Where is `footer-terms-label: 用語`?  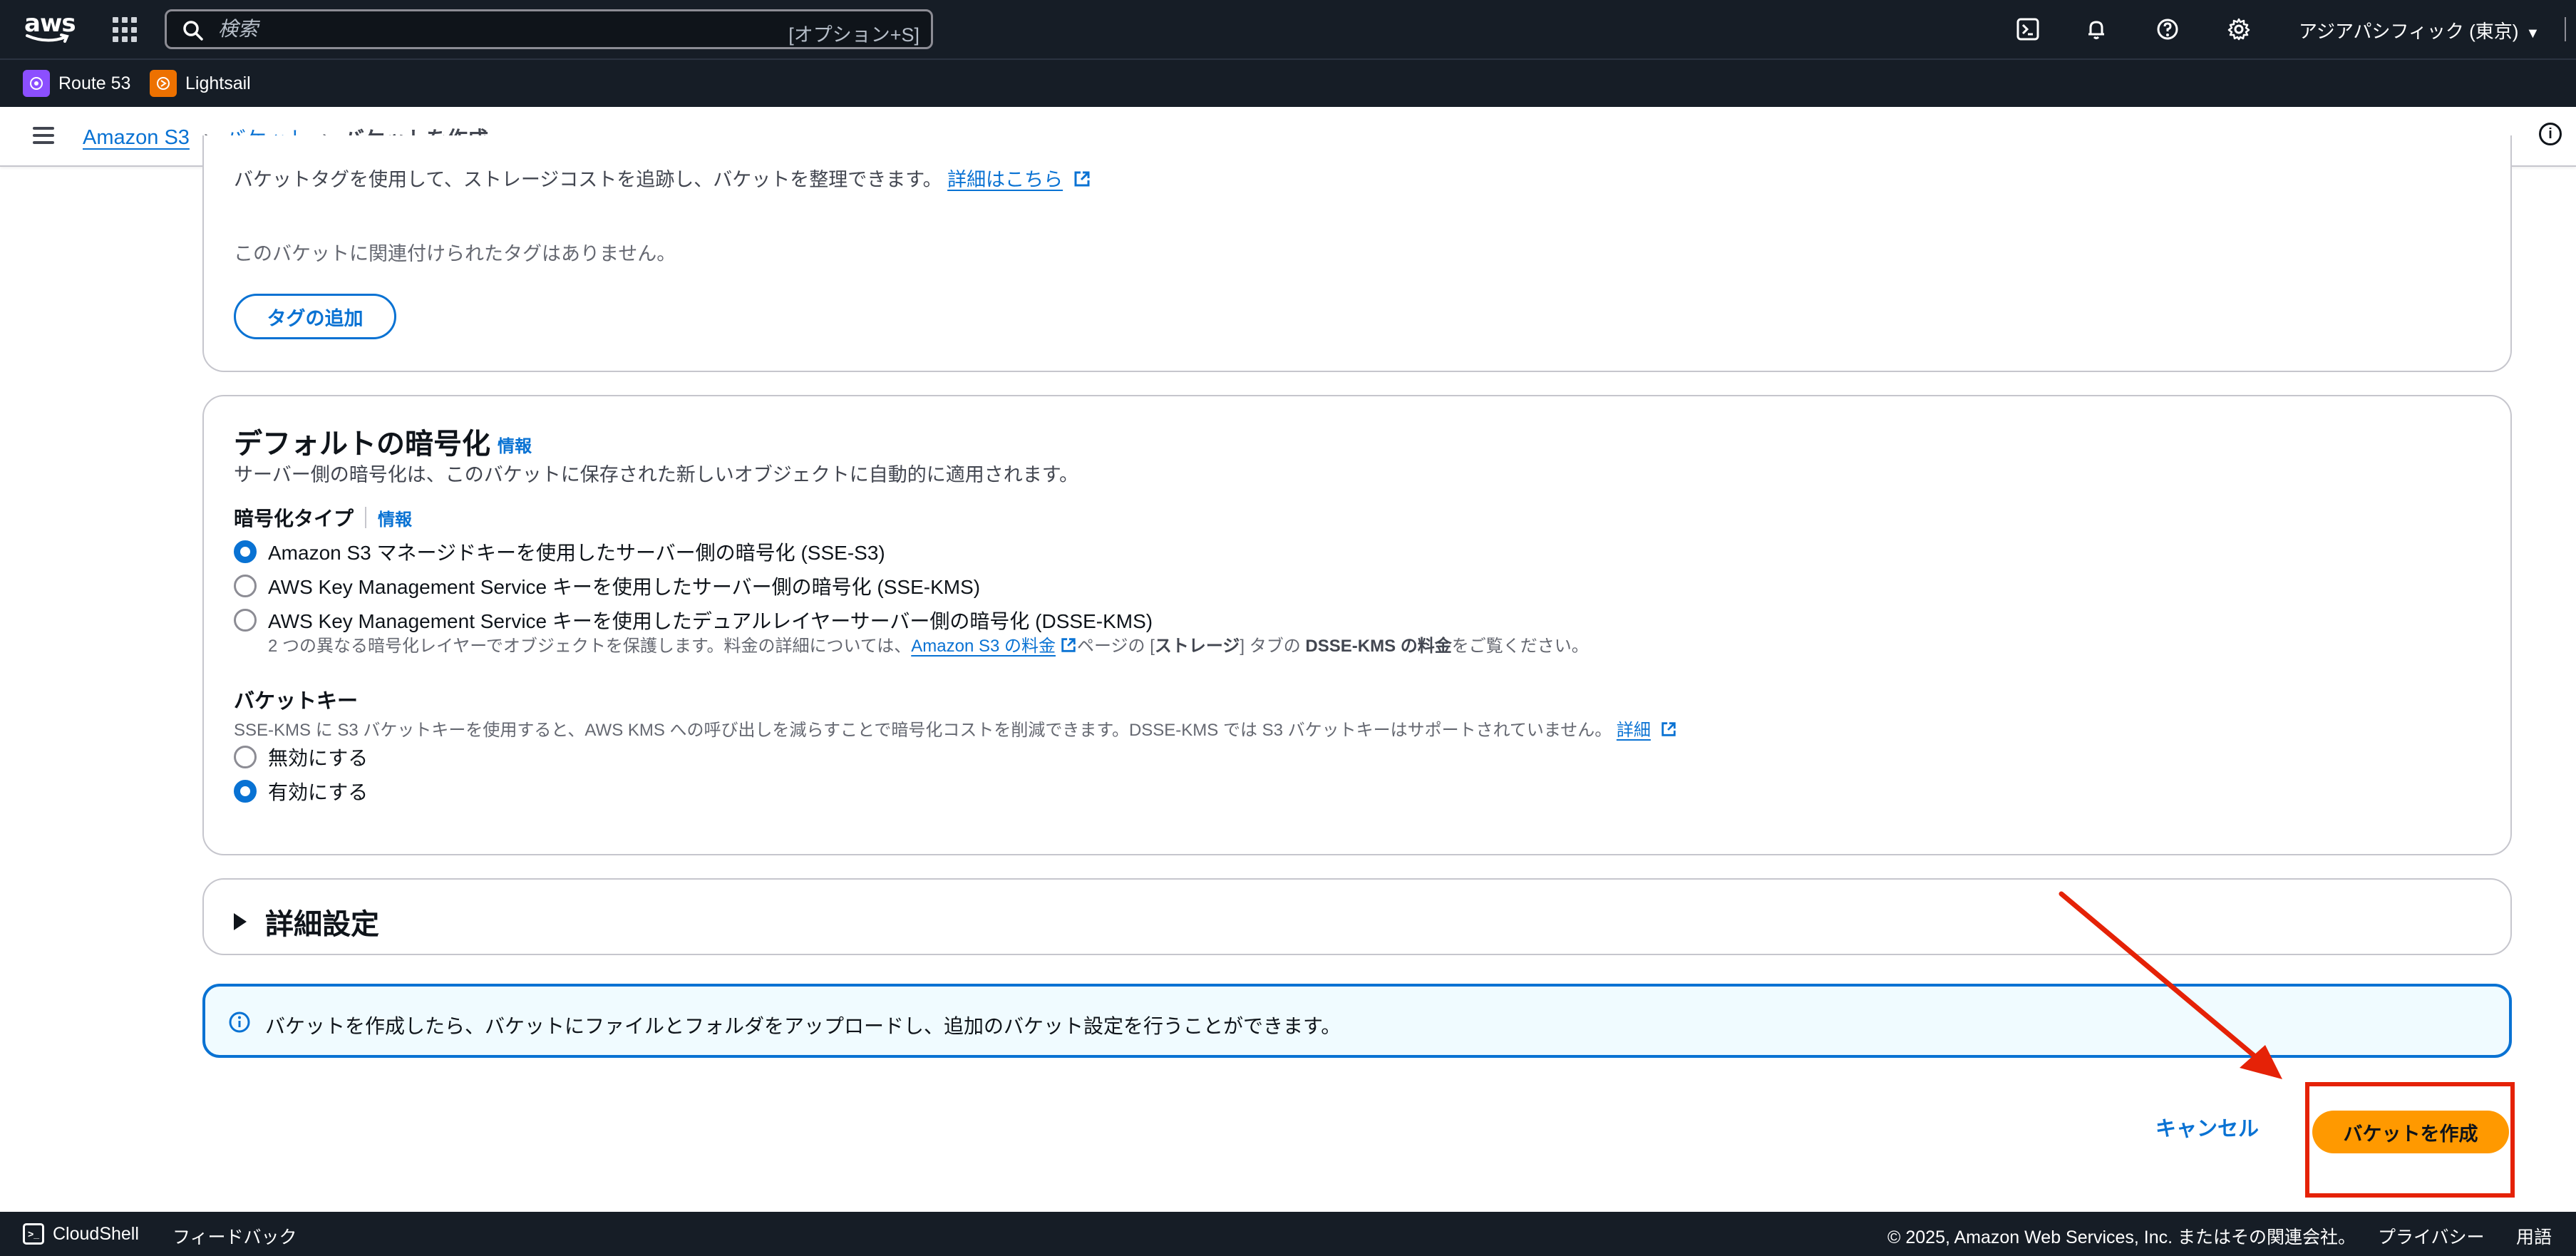
footer-terms-label: 用語 is located at coordinates (2534, 1237).